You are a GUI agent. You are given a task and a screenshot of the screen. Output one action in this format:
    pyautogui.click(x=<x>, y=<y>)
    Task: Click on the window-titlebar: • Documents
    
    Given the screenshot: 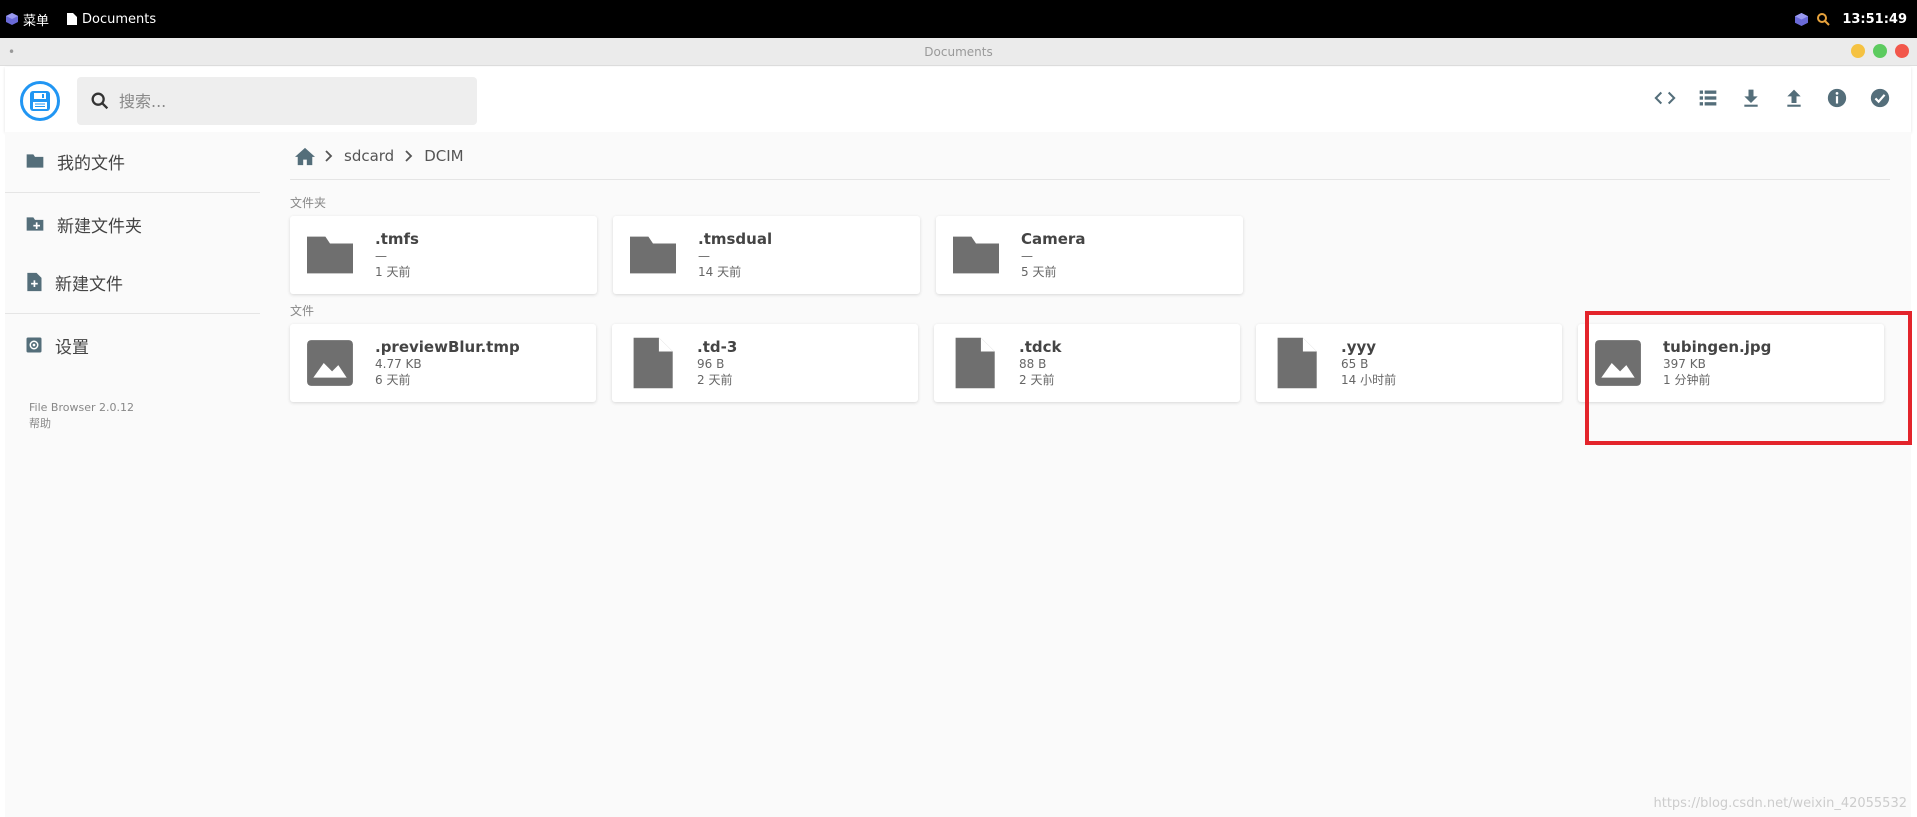 What is the action you would take?
    pyautogui.click(x=958, y=52)
    